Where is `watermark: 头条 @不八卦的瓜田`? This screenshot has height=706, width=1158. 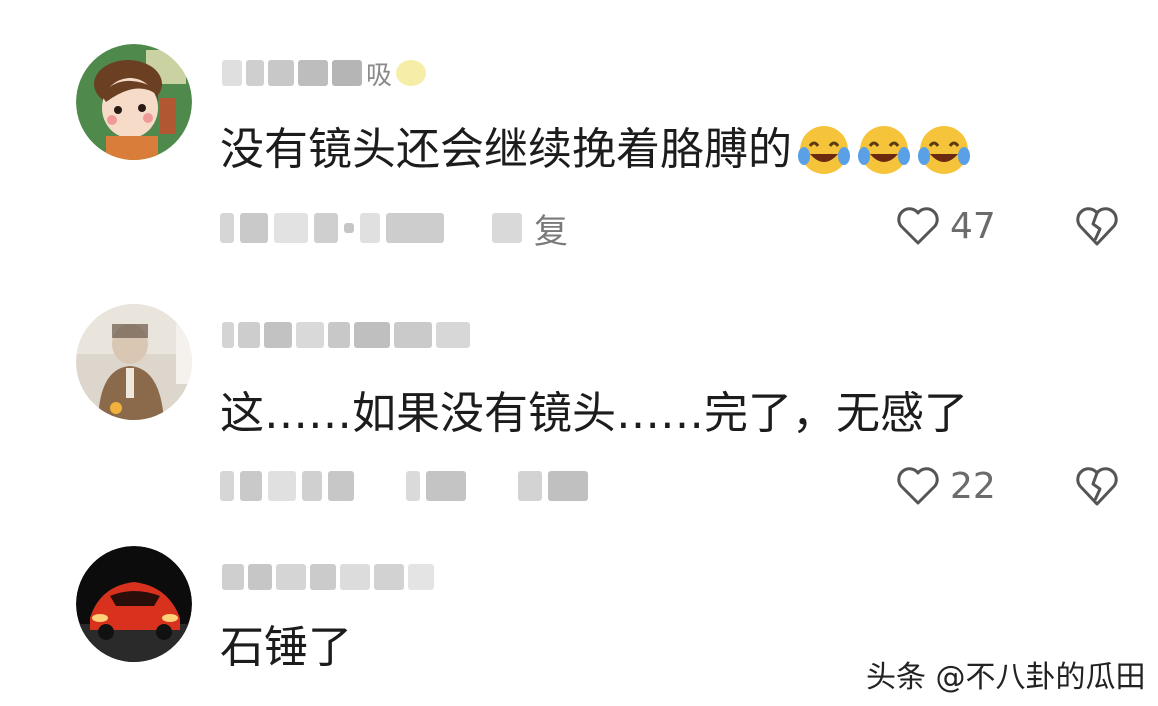 watermark: 头条 @不八卦的瓜田 is located at coordinates (1006, 677).